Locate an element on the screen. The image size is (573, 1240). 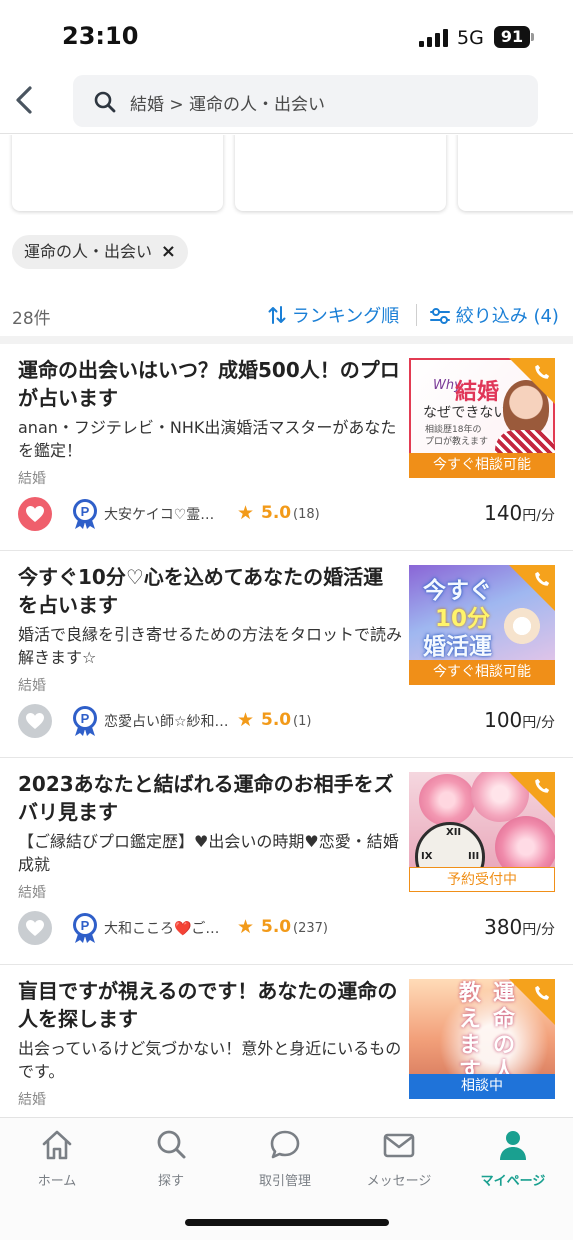
tab-label: 取引管理 is located at coordinates (284, 1181).